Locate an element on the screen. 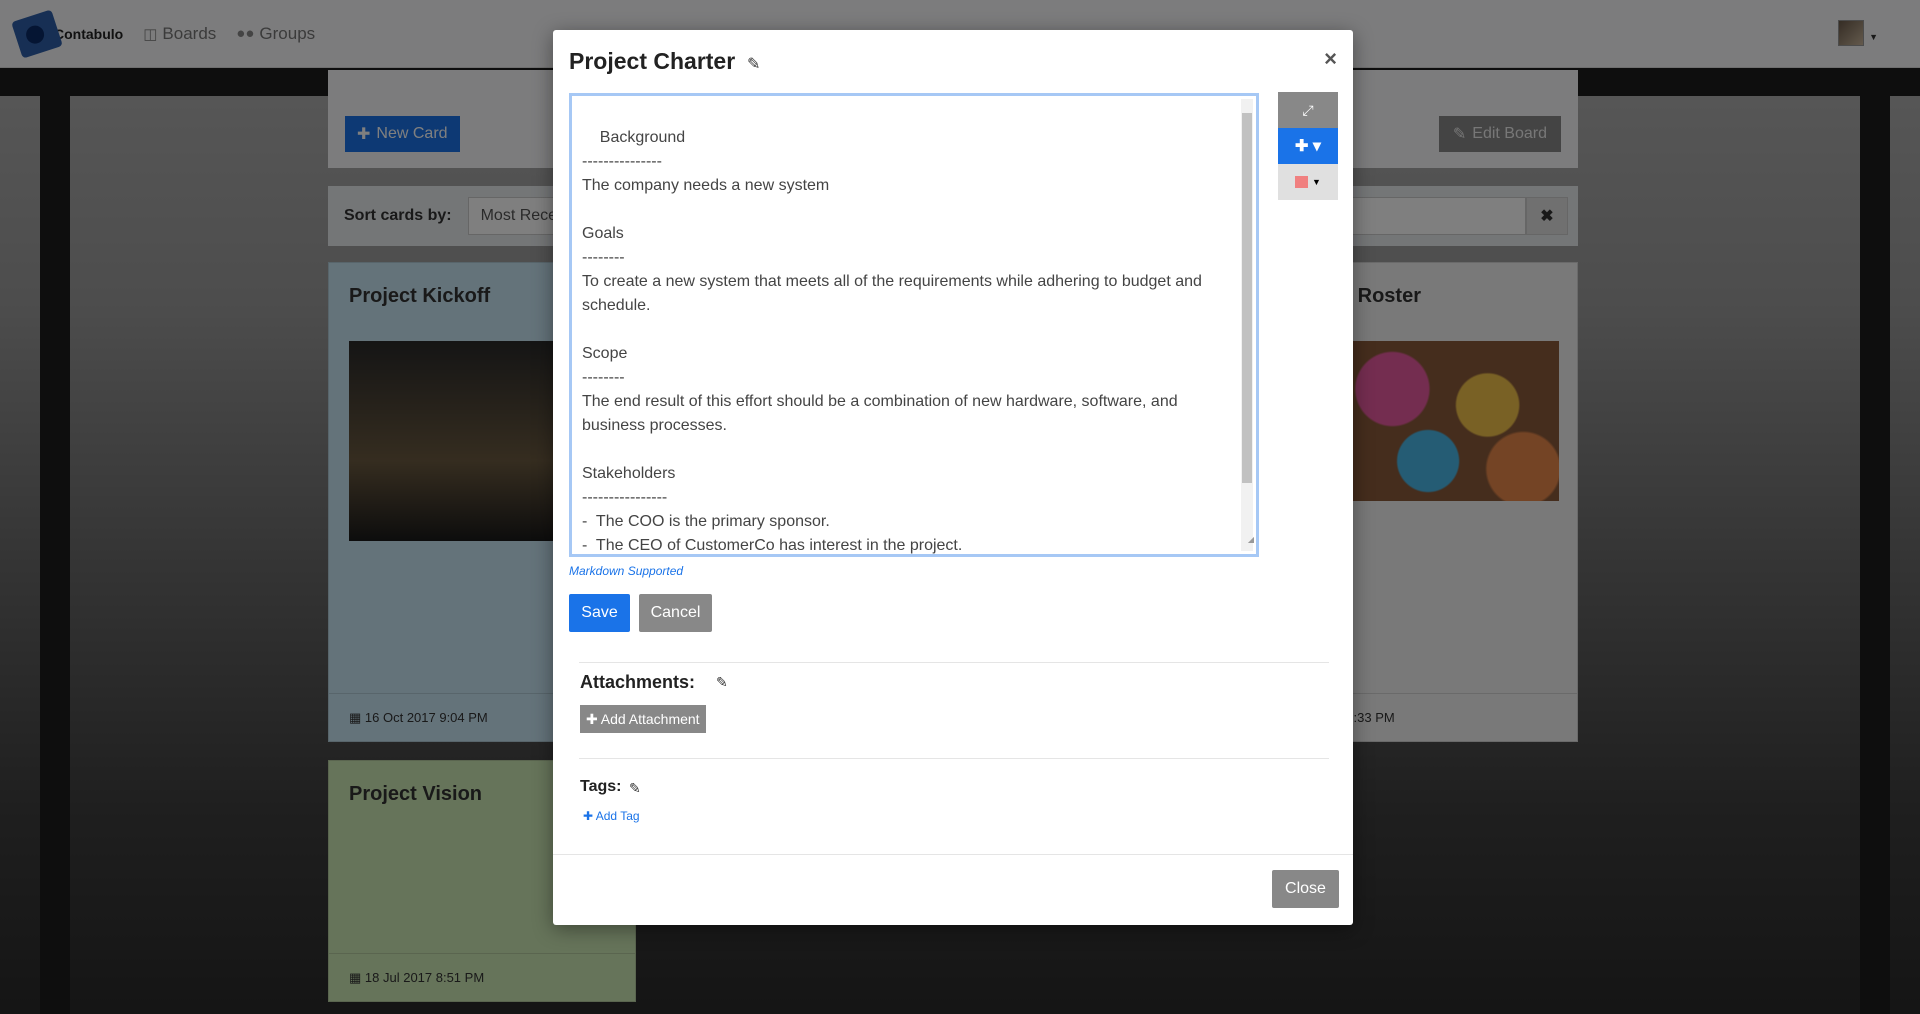  textarea-scrollbar is located at coordinates (1247, 325).